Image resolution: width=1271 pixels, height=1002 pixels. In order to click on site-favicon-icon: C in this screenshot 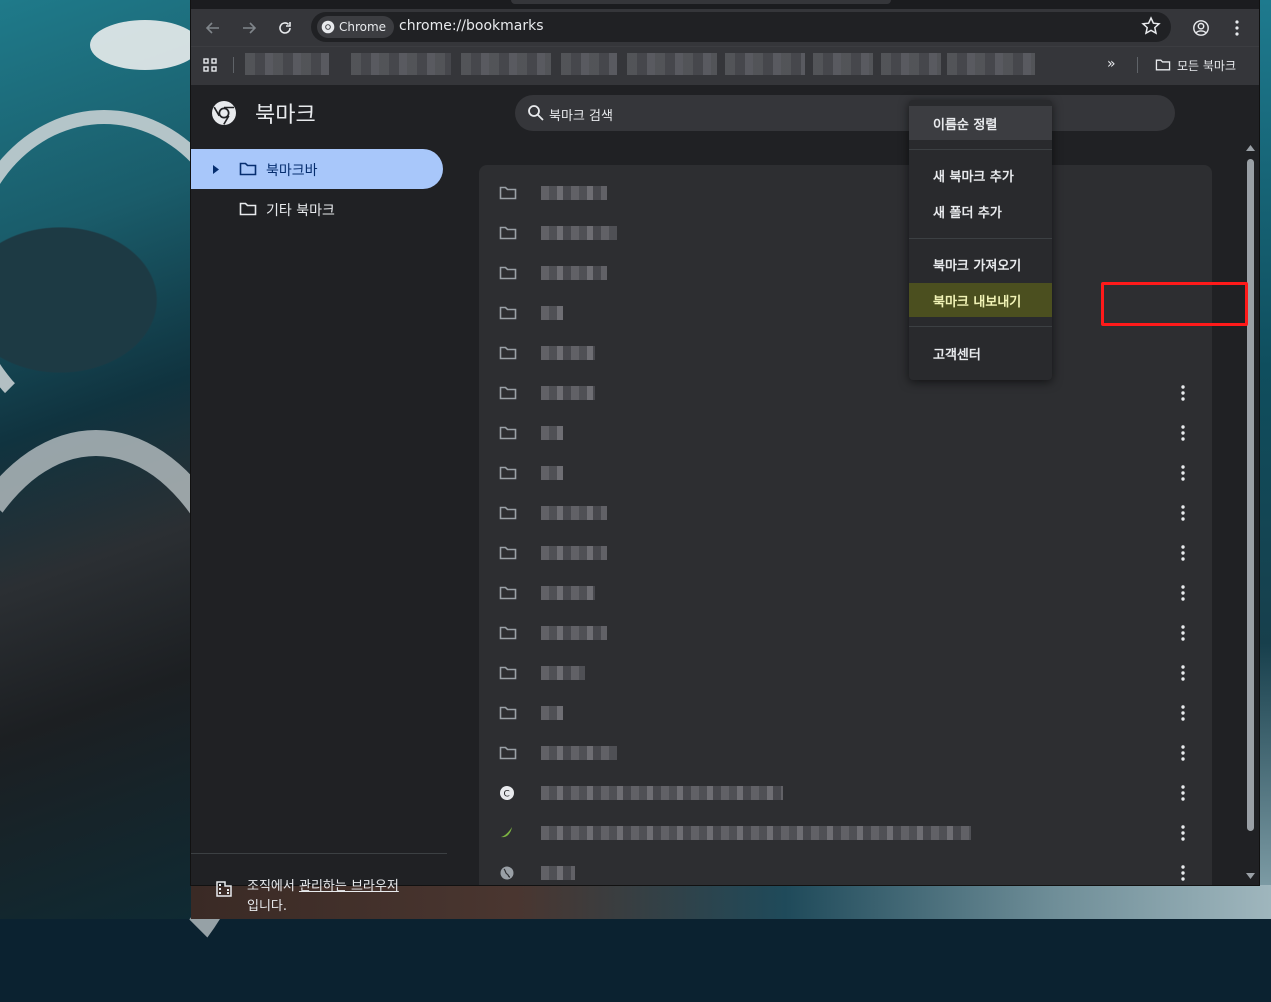, I will do `click(508, 793)`.